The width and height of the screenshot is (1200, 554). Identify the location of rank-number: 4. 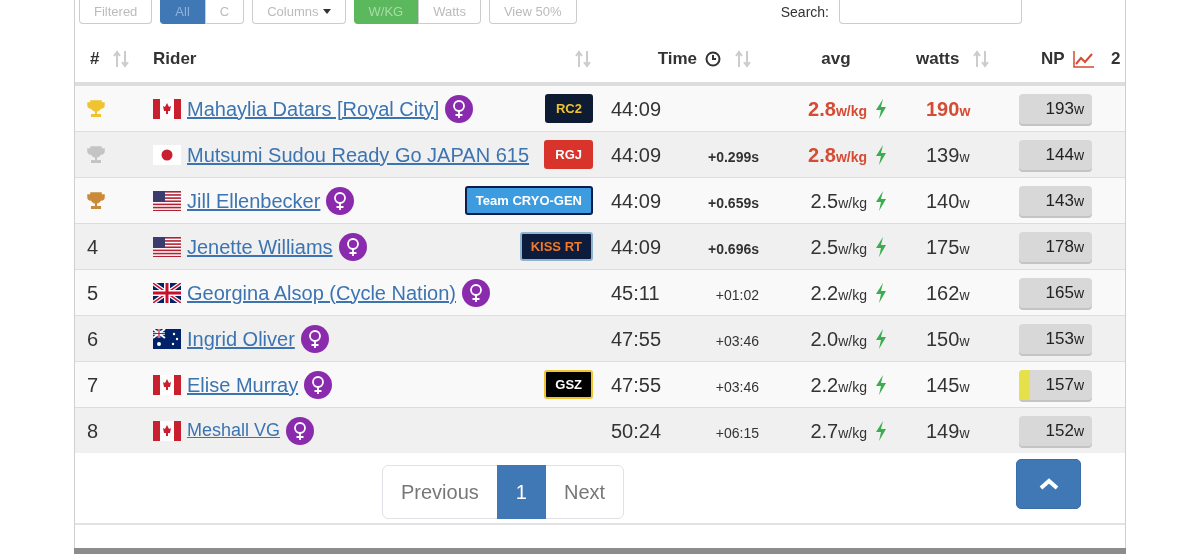
(93, 246).